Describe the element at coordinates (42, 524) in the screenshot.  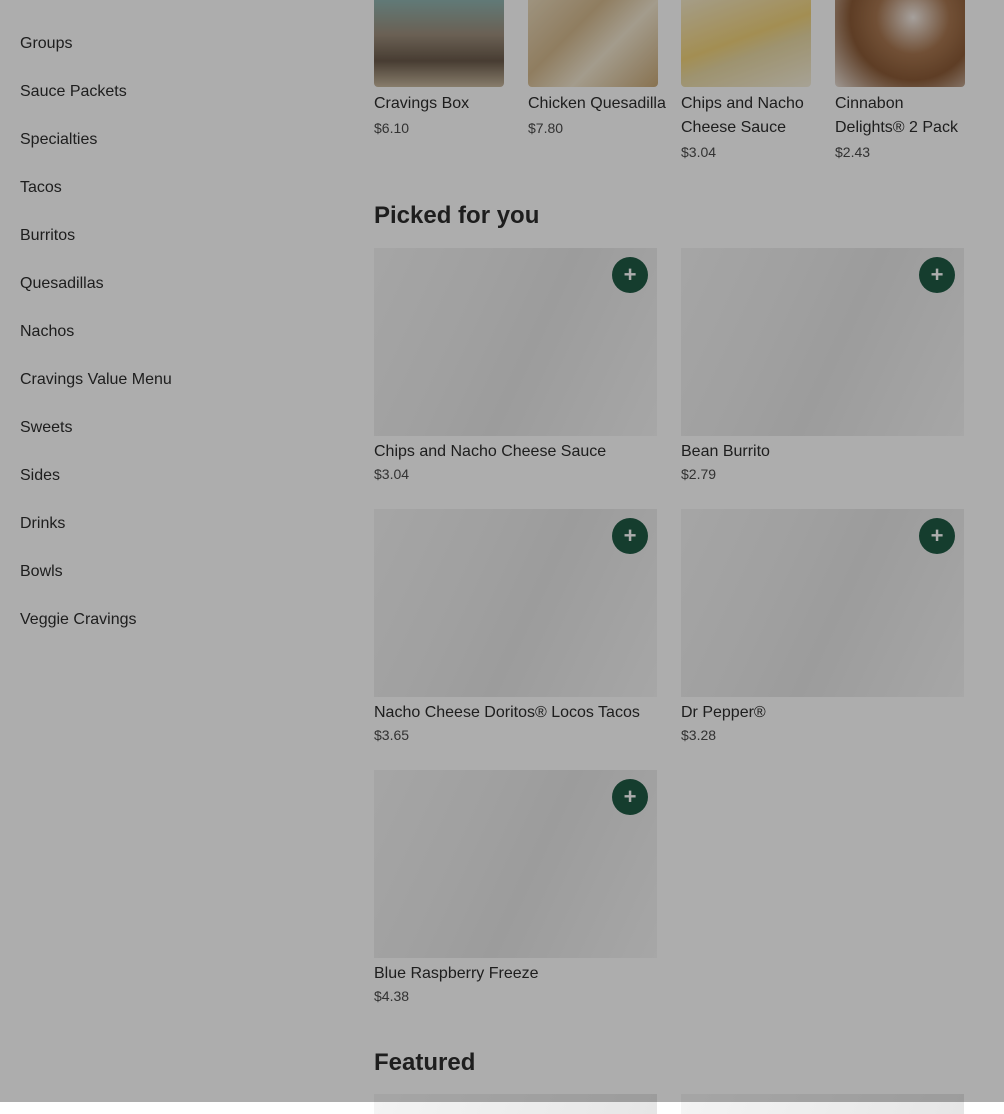
I see `sidebar-item-drinks: Drinks` at that location.